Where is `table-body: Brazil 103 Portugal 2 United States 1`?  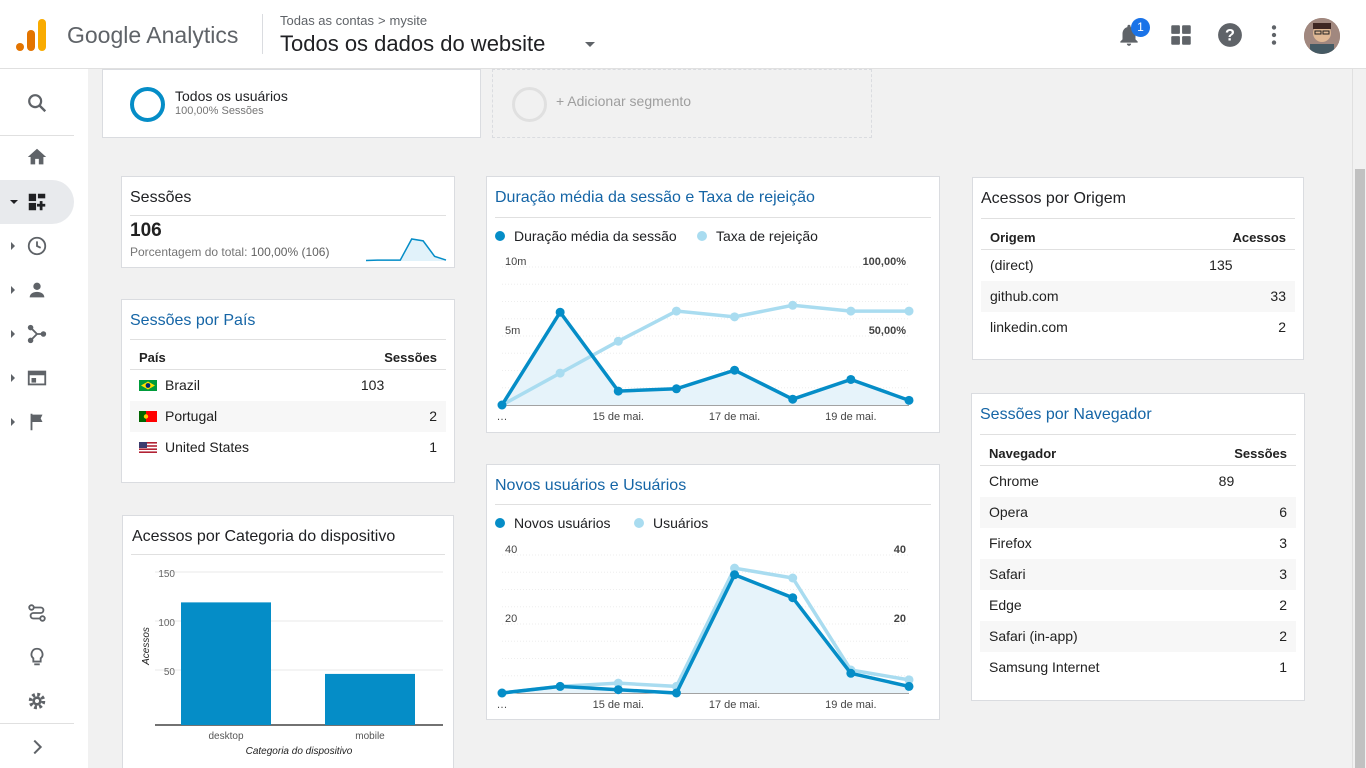 table-body: Brazil 103 Portugal 2 United States 1 is located at coordinates (288, 416).